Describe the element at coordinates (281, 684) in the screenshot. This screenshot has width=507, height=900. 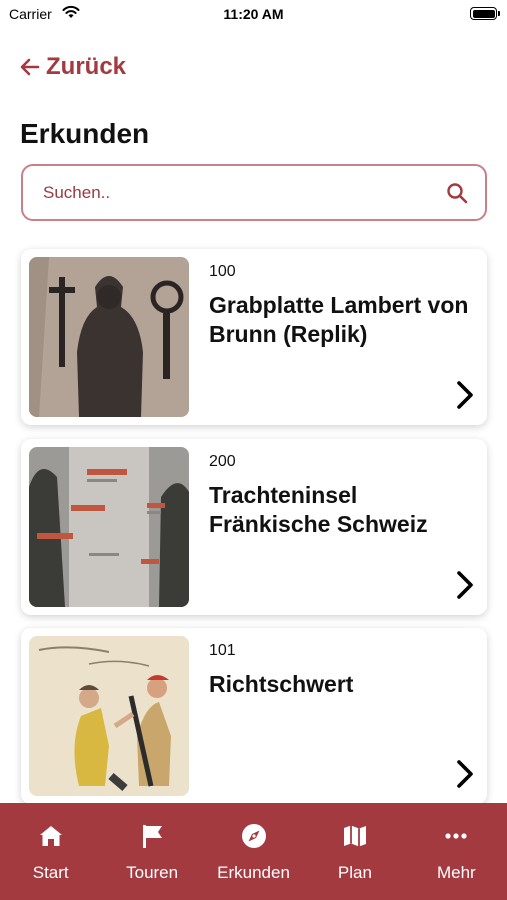
I see `item-title: Richtschwert` at that location.